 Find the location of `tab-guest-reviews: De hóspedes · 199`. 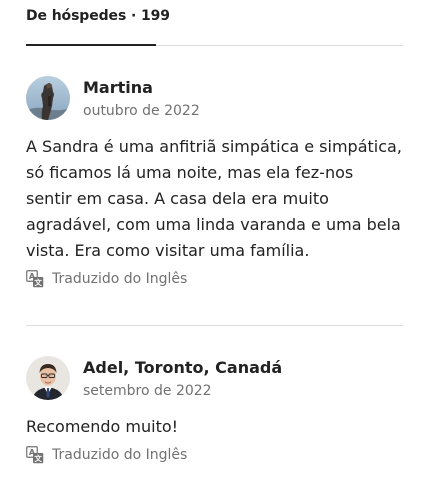

tab-guest-reviews: De hóspedes · 199 is located at coordinates (98, 16).